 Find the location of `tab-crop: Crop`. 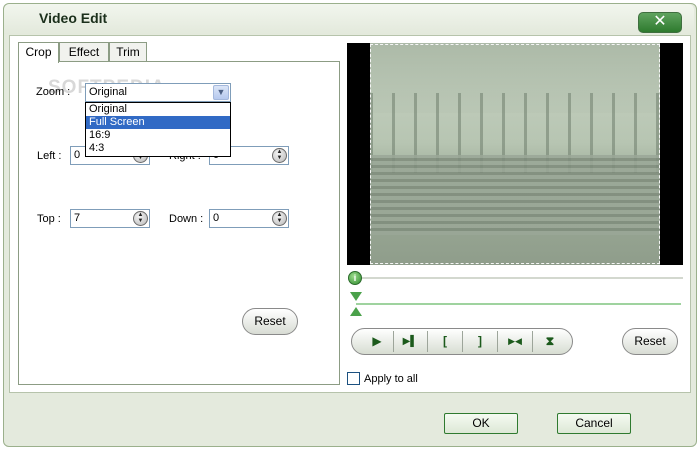

tab-crop: Crop is located at coordinates (38, 52).